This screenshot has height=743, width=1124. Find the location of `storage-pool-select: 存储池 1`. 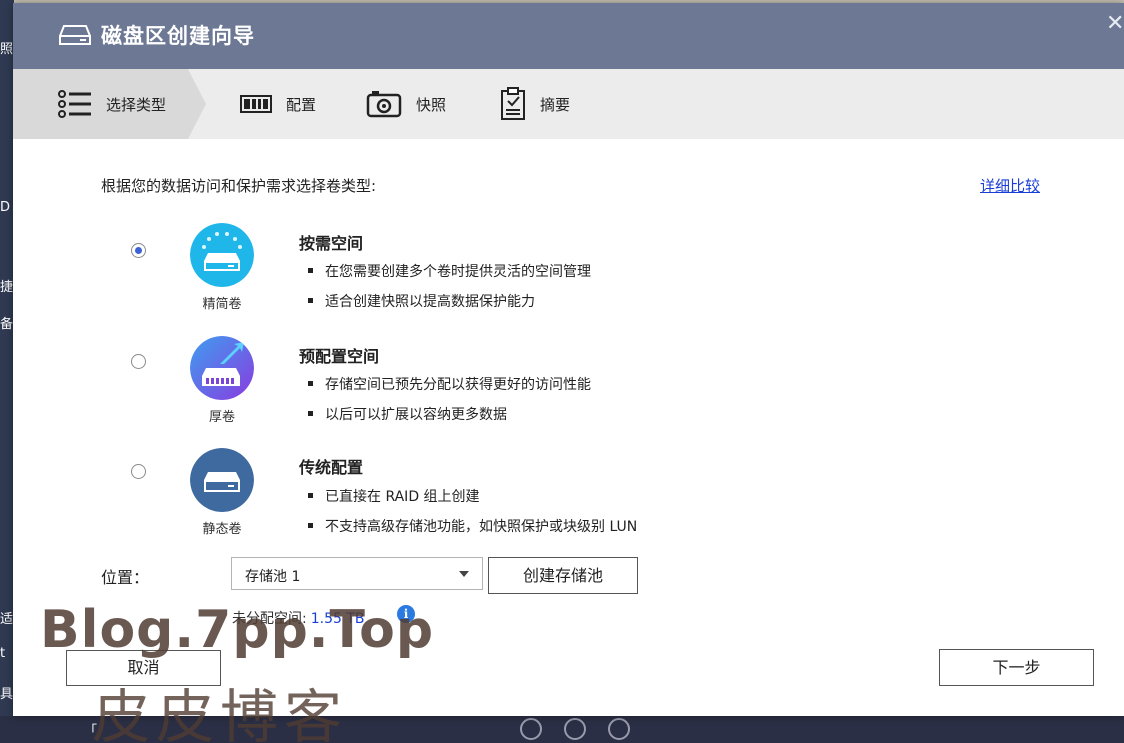

storage-pool-select: 存储池 1 is located at coordinates (357, 573).